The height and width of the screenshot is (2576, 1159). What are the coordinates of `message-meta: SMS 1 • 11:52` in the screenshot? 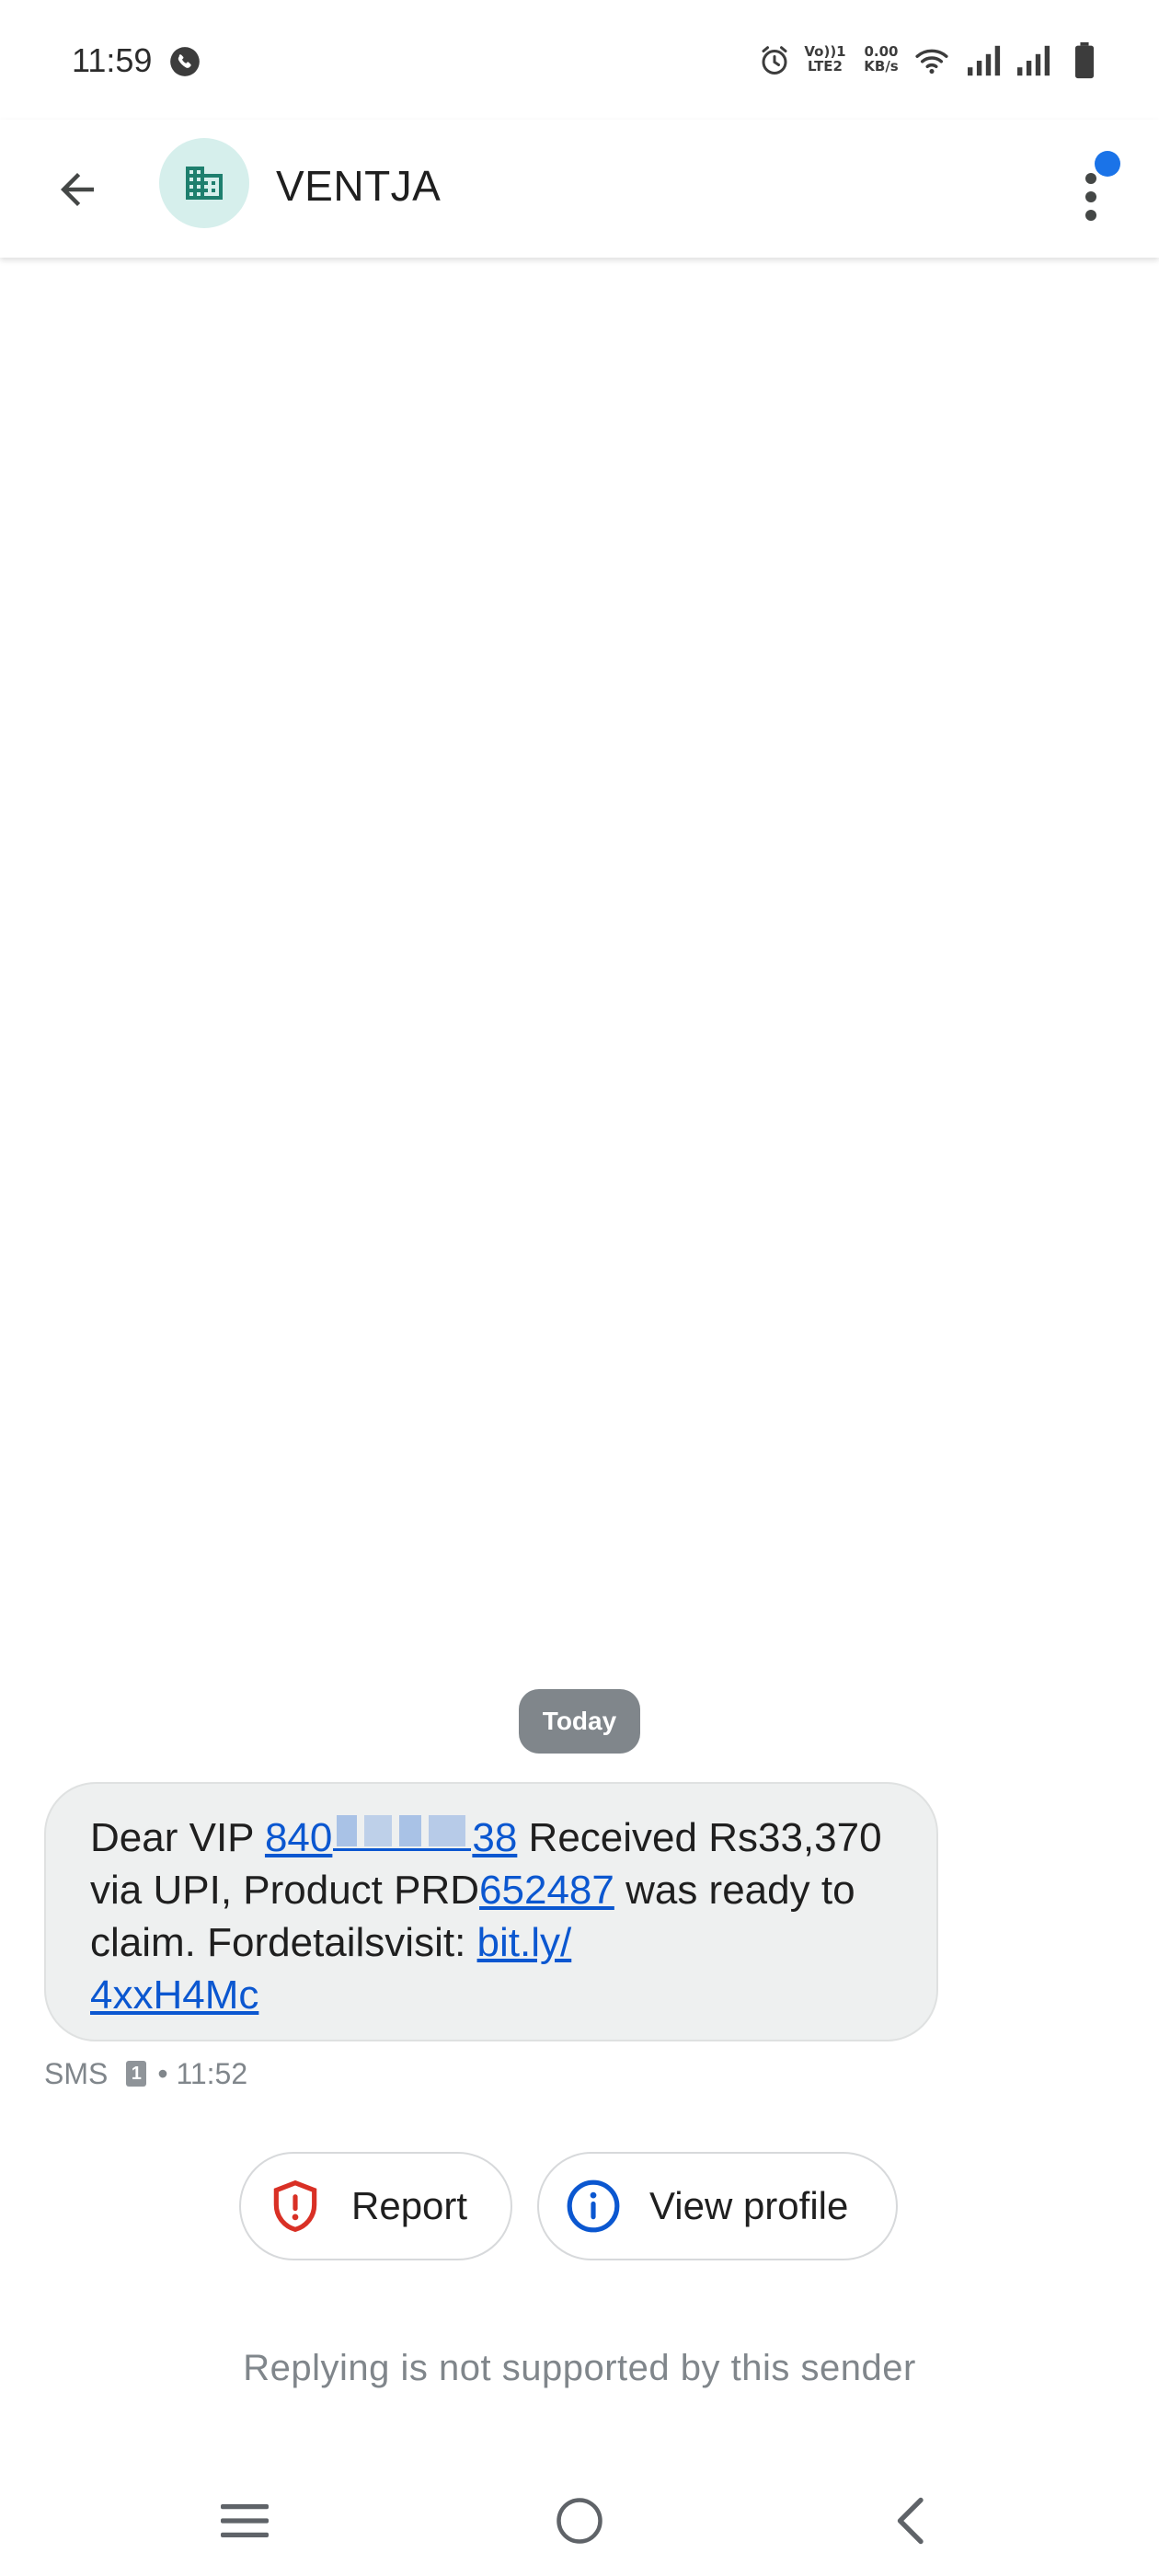 It's located at (145, 2073).